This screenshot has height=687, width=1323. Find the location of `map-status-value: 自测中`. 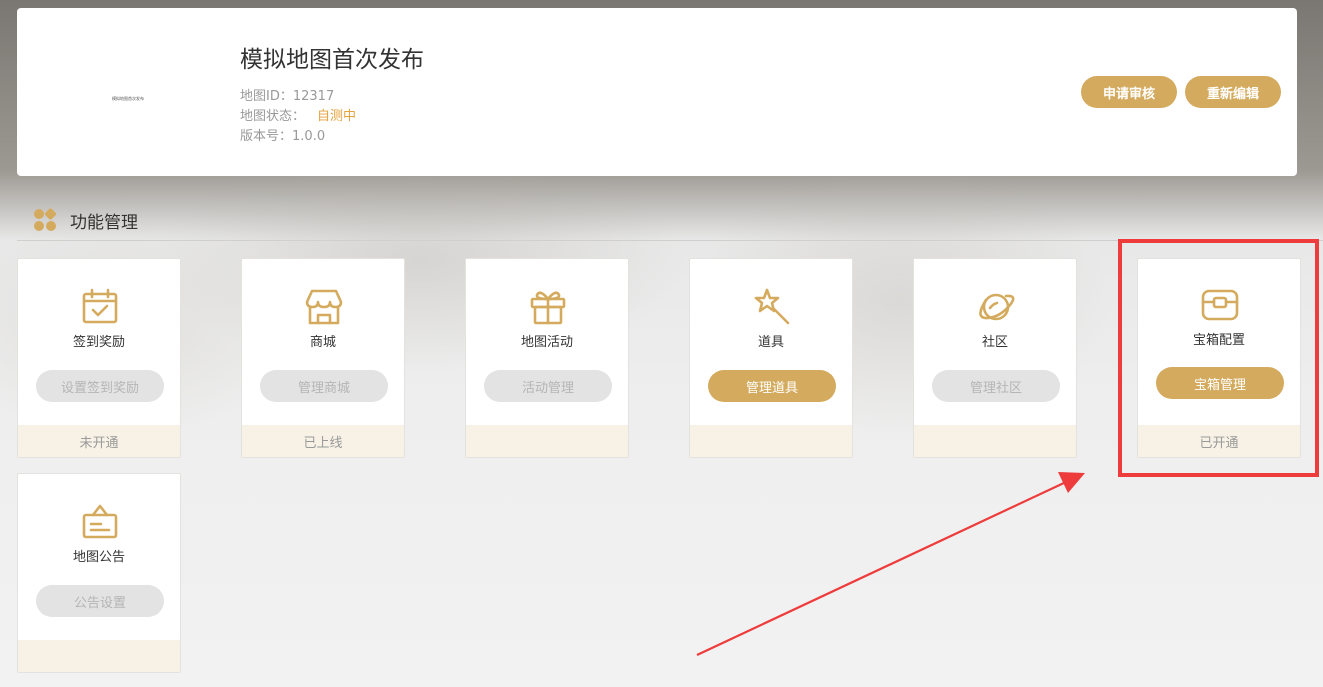

map-status-value: 自测中 is located at coordinates (337, 116).